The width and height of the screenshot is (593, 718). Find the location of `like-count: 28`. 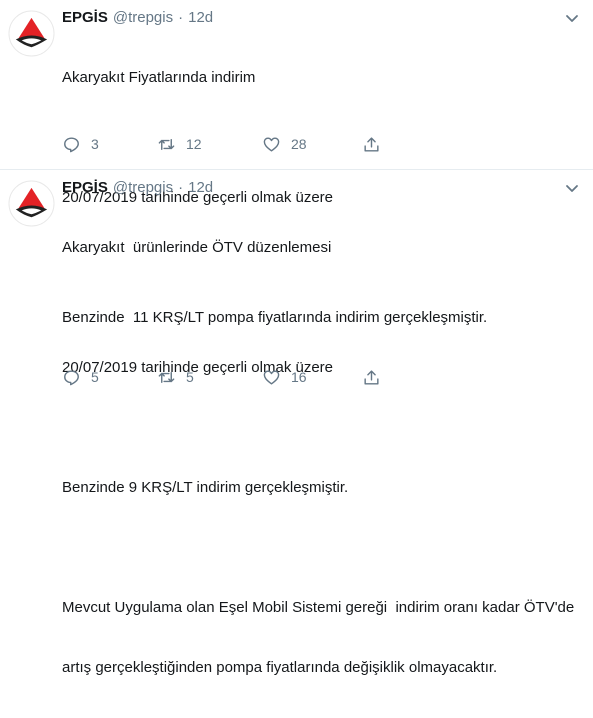

like-count: 28 is located at coordinates (299, 144).